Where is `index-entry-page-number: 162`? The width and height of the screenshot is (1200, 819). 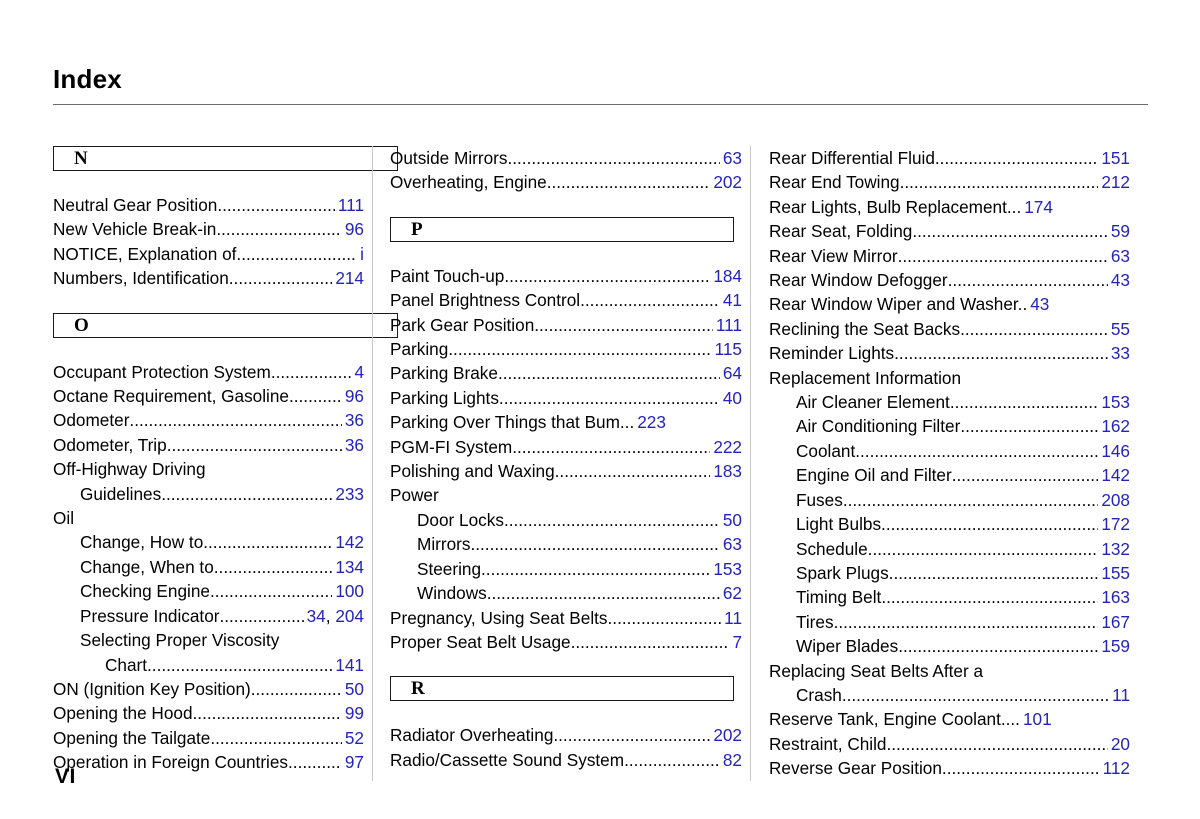
index-entry-page-number: 162 is located at coordinates (1114, 426).